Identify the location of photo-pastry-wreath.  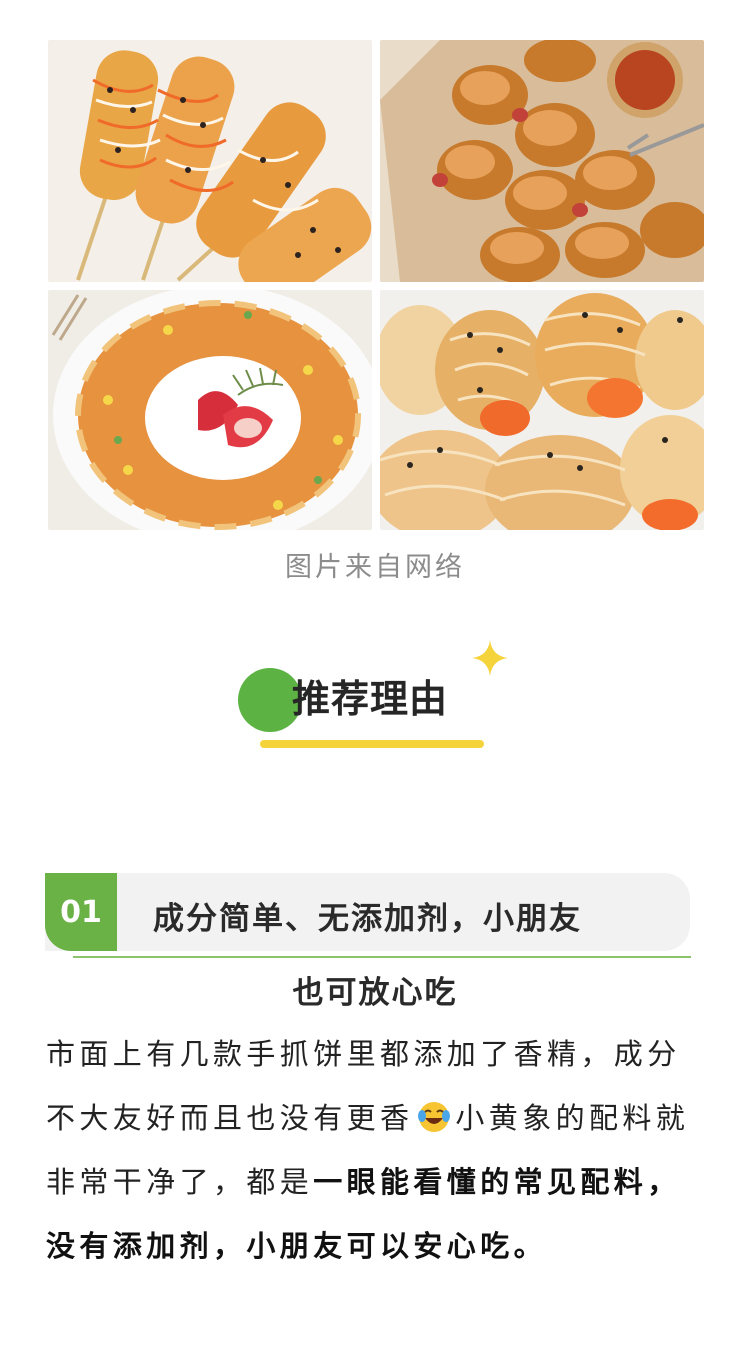
(210, 410).